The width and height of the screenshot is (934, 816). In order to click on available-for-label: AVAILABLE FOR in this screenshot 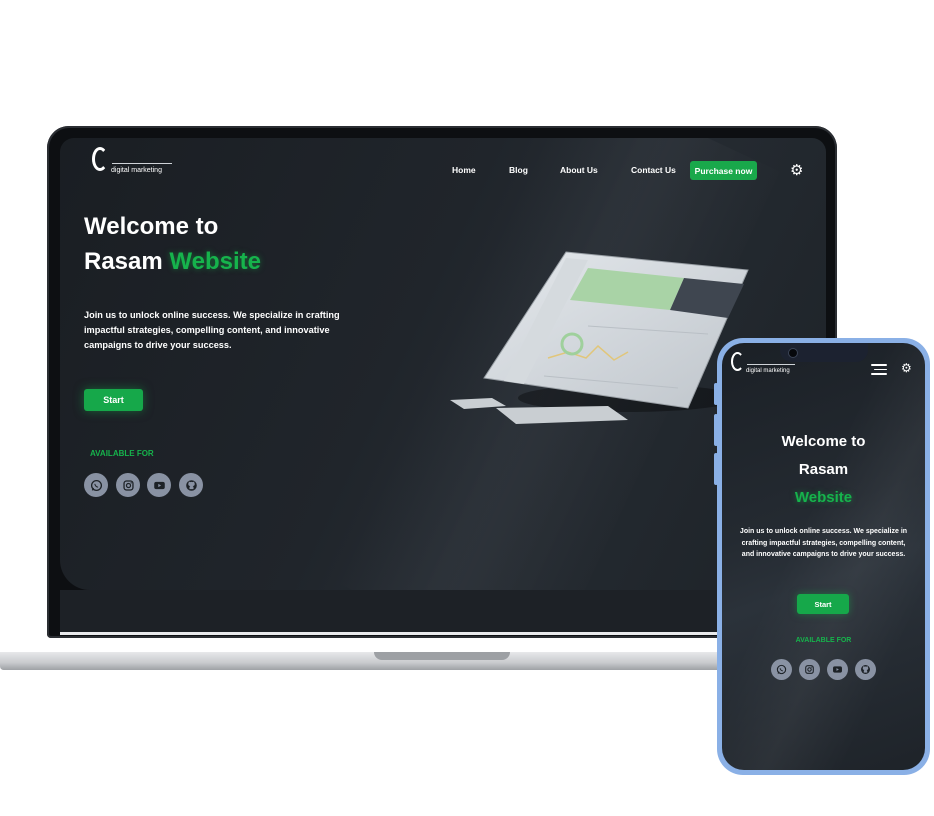, I will do `click(122, 453)`.